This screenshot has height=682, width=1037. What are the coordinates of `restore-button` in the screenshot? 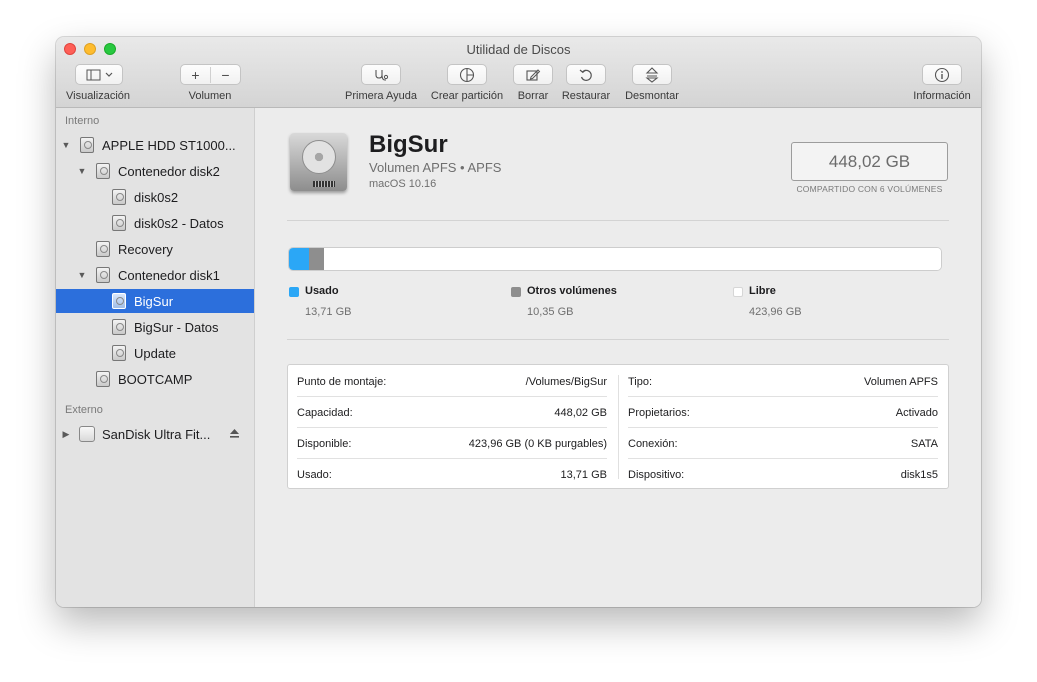 It's located at (586, 74).